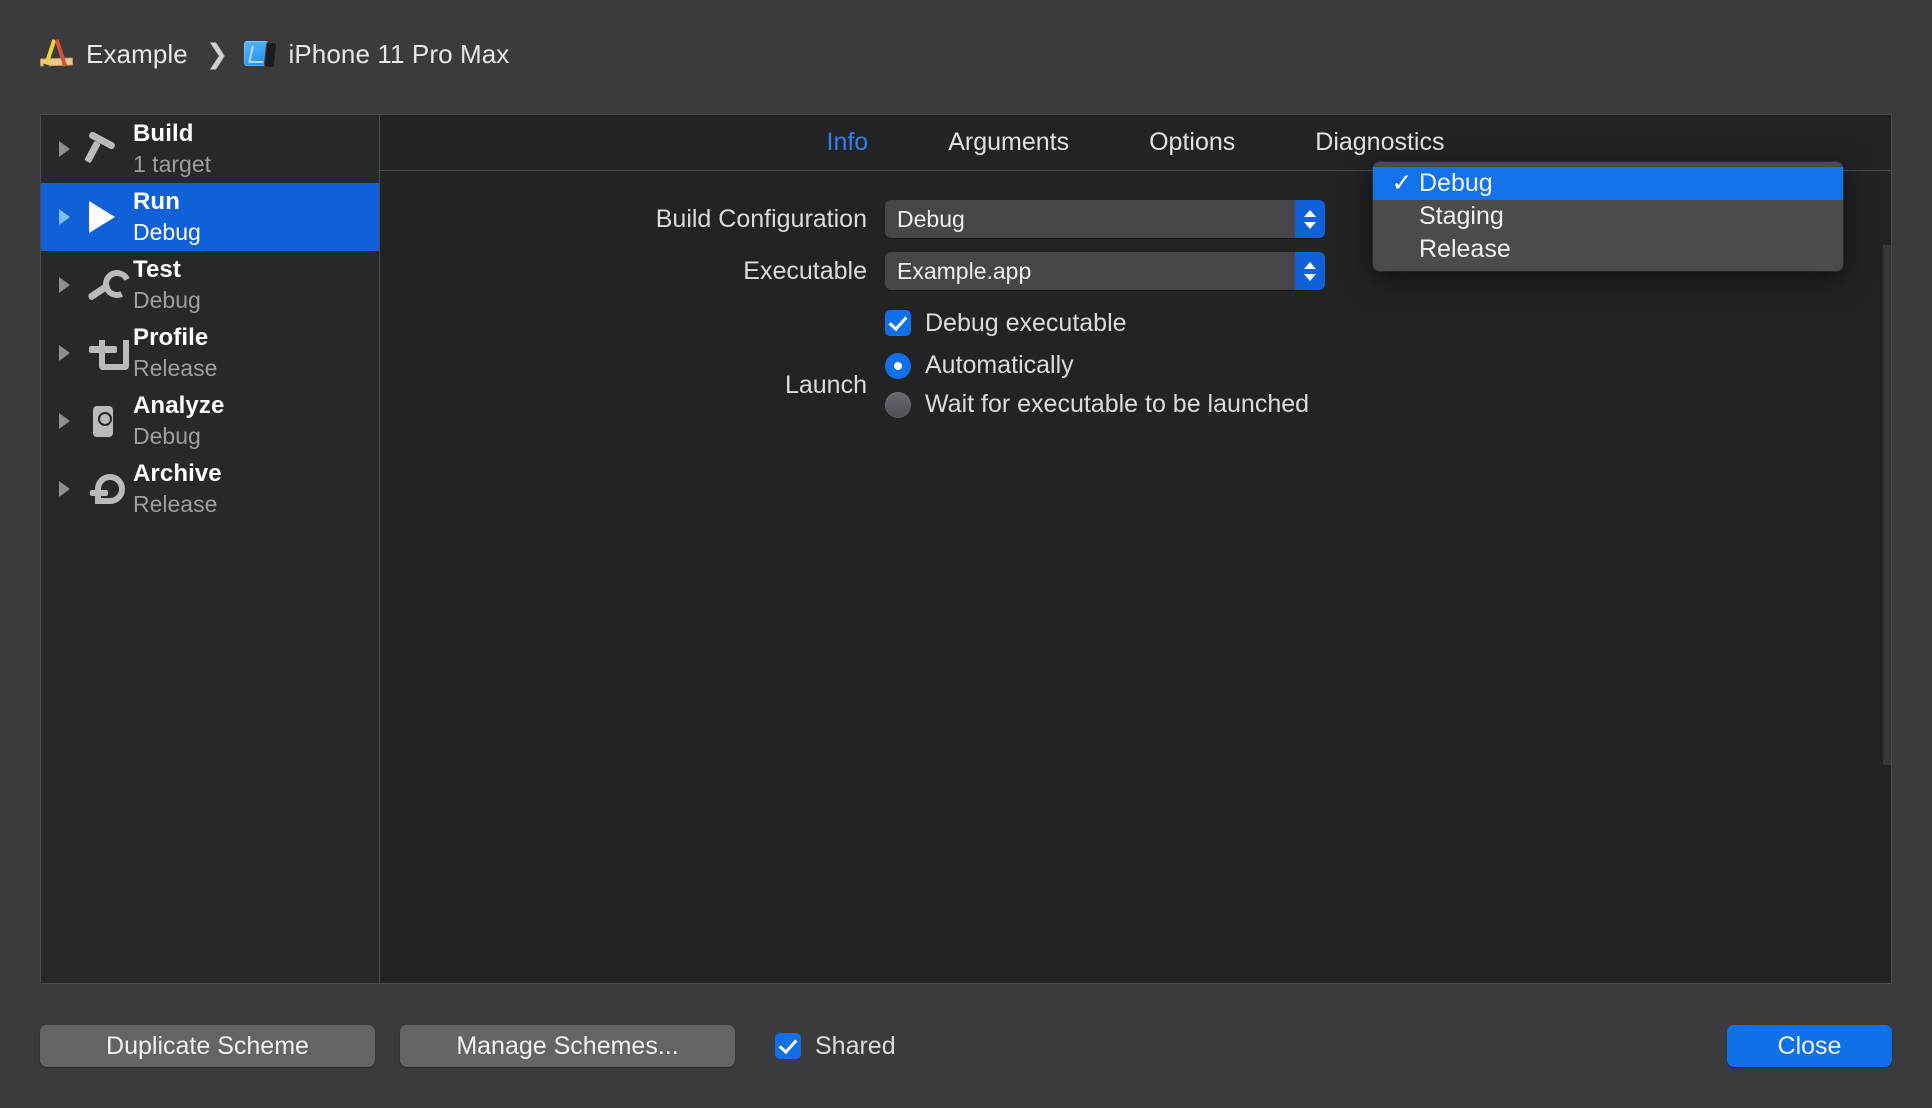 This screenshot has height=1108, width=1932. Describe the element at coordinates (1097, 365) in the screenshot. I see `launch-automatically-option: Automatically` at that location.